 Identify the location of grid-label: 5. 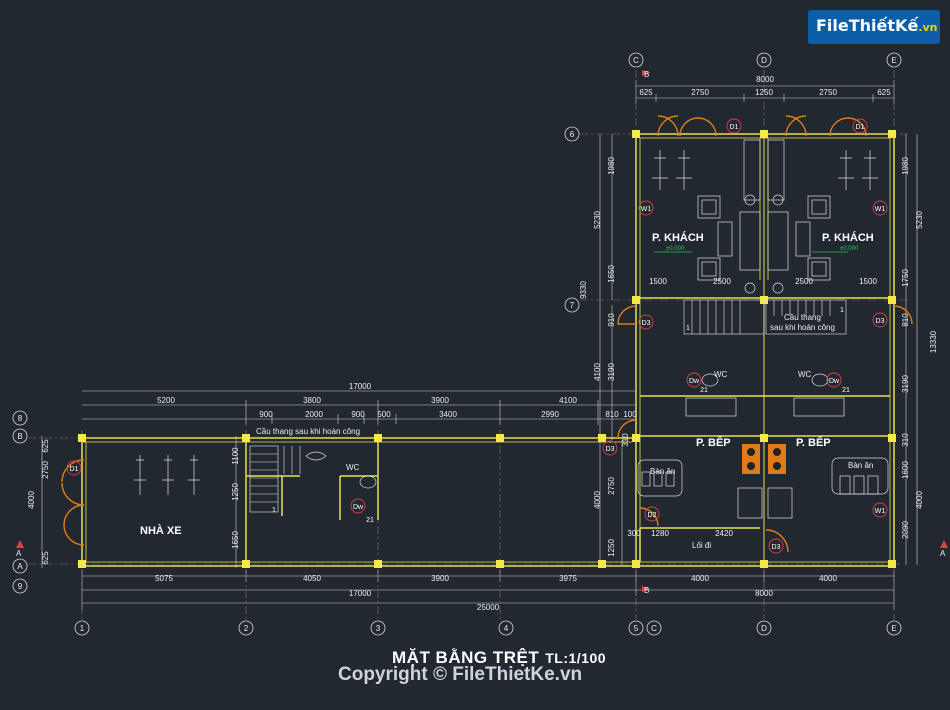
(636, 628).